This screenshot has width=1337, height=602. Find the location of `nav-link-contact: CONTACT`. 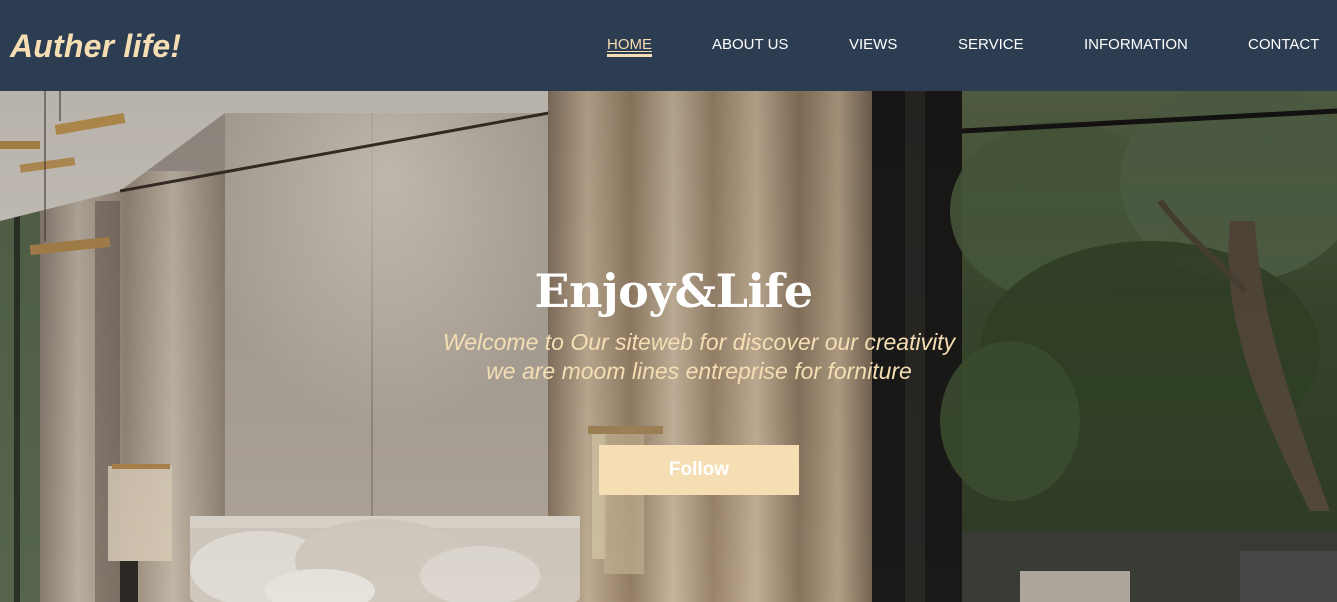

nav-link-contact: CONTACT is located at coordinates (1283, 44).